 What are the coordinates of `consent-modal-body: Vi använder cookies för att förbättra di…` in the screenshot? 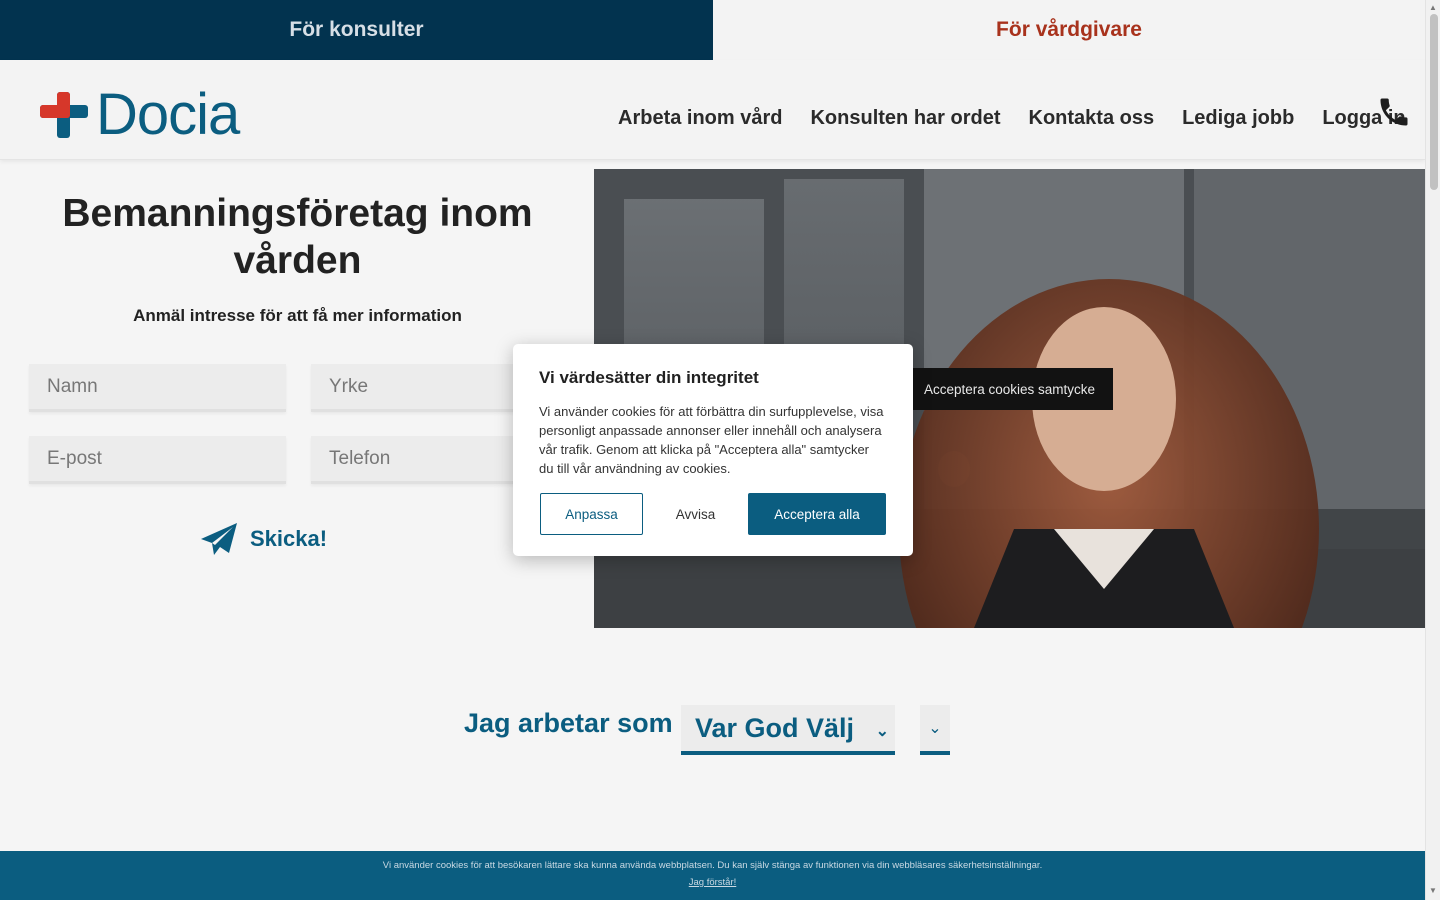 It's located at (711, 440).